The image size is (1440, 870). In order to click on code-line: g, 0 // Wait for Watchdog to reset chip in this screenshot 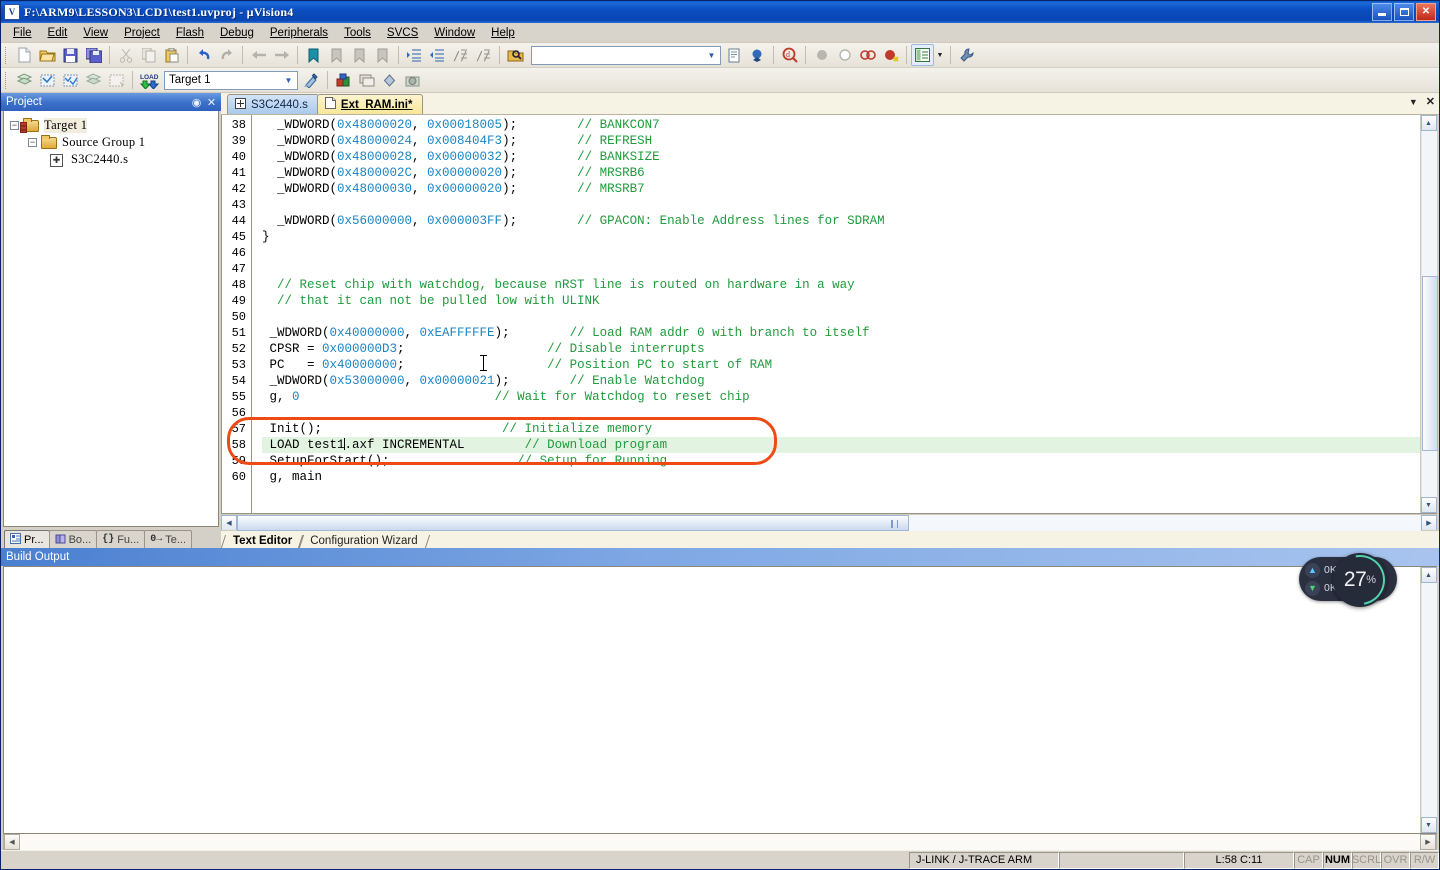, I will do `click(841, 397)`.